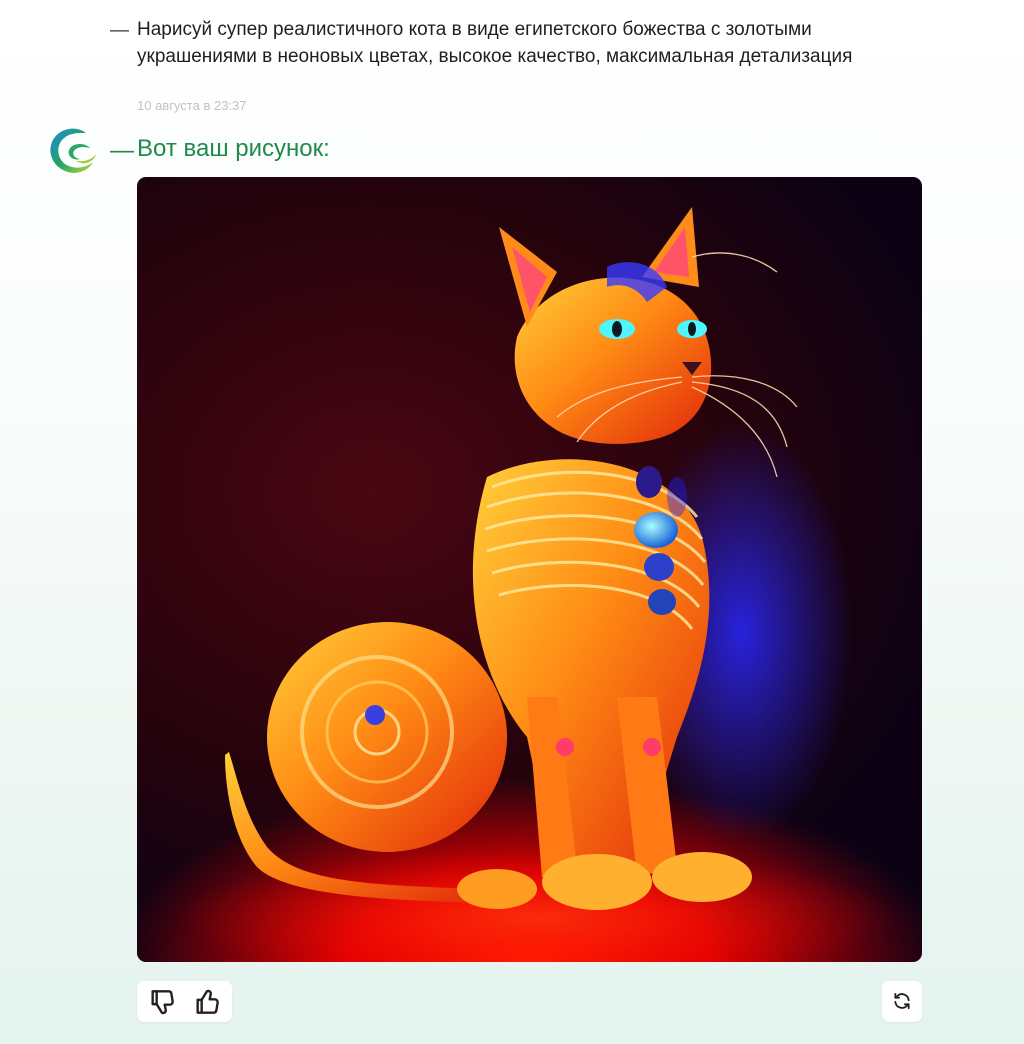 Image resolution: width=1024 pixels, height=1044 pixels. I want to click on refresh-icon, so click(902, 1001).